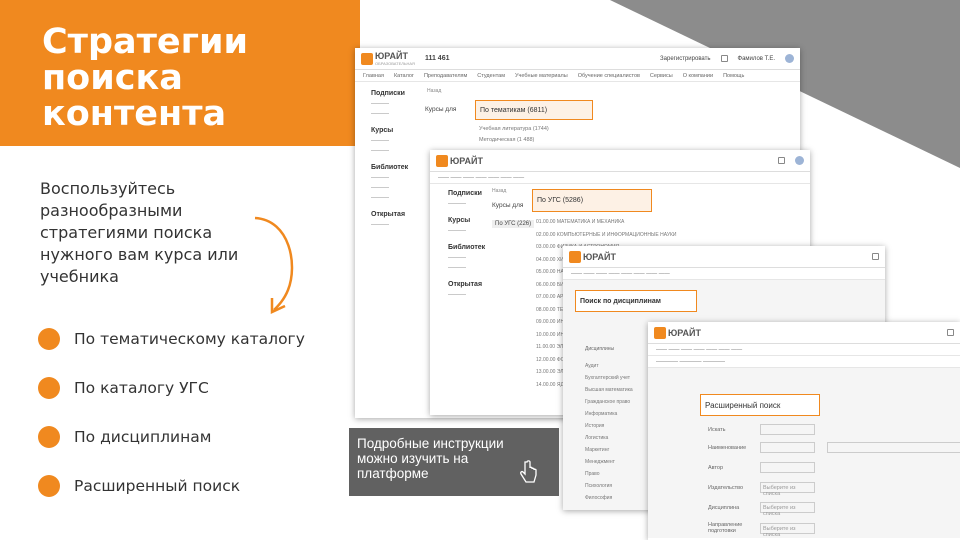  What do you see at coordinates (636, 301) in the screenshot?
I see `disciplines-highlight: Поиск по дисциплинам` at bounding box center [636, 301].